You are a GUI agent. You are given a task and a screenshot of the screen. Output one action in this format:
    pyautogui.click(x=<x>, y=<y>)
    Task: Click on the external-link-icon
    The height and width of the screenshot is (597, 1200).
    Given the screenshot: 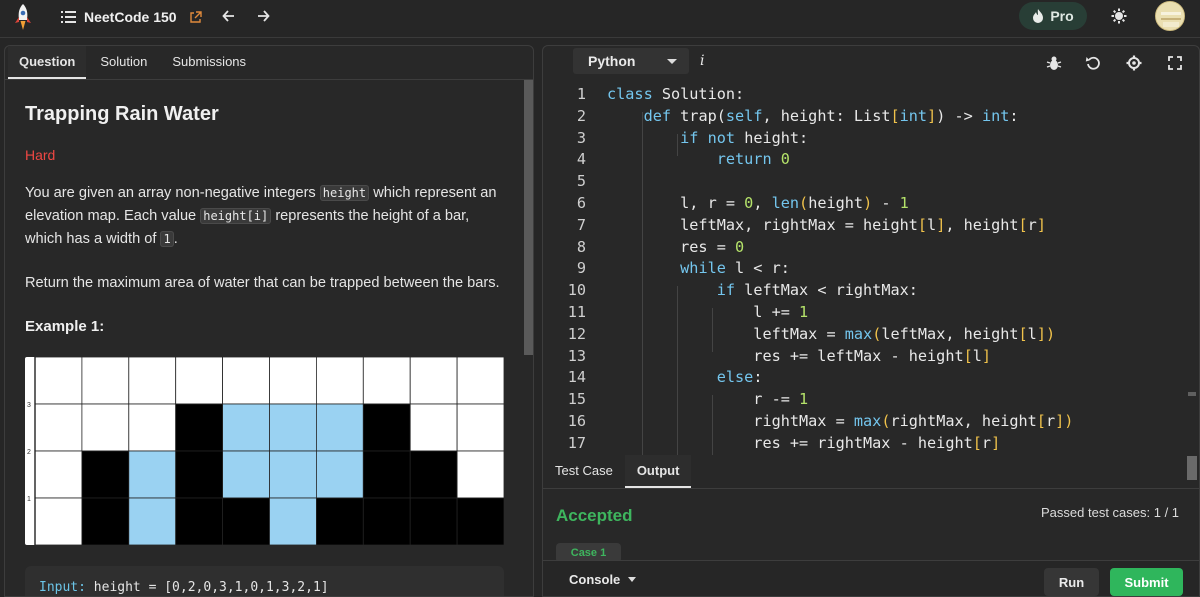 What is the action you would take?
    pyautogui.click(x=195, y=17)
    